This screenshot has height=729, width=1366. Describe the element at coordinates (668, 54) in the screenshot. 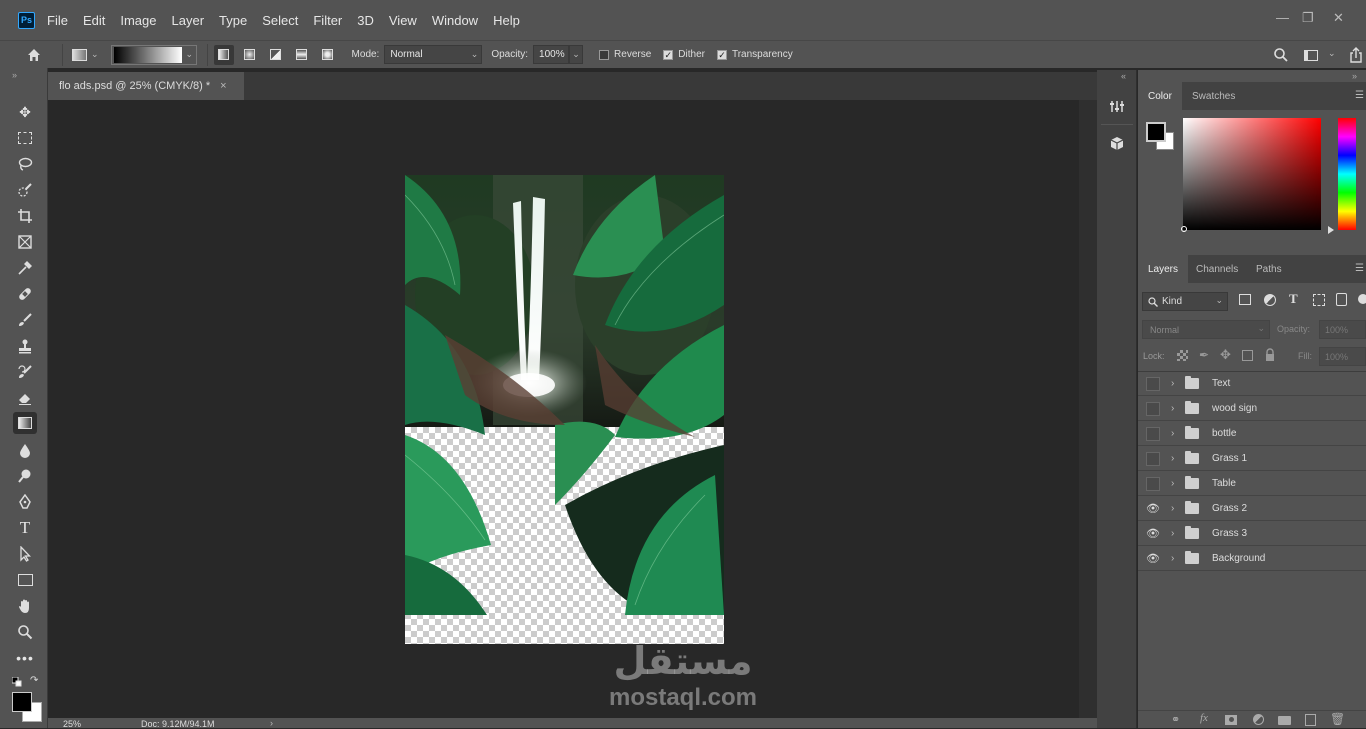

I see `dither-check-box: ✓` at that location.